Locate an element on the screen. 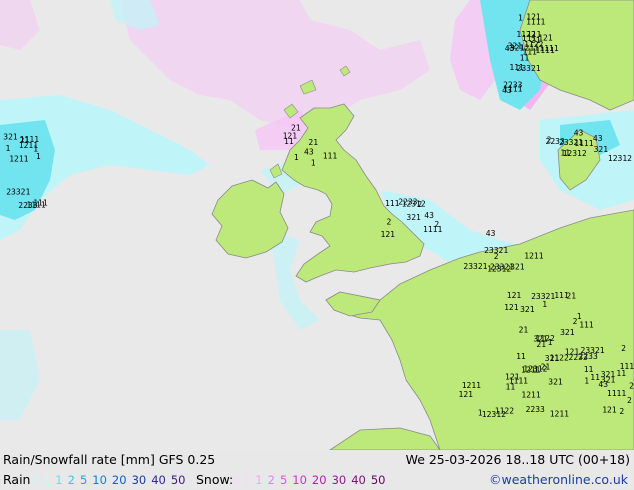  snow-legend-value-5: 20 is located at coordinates (319, 480).